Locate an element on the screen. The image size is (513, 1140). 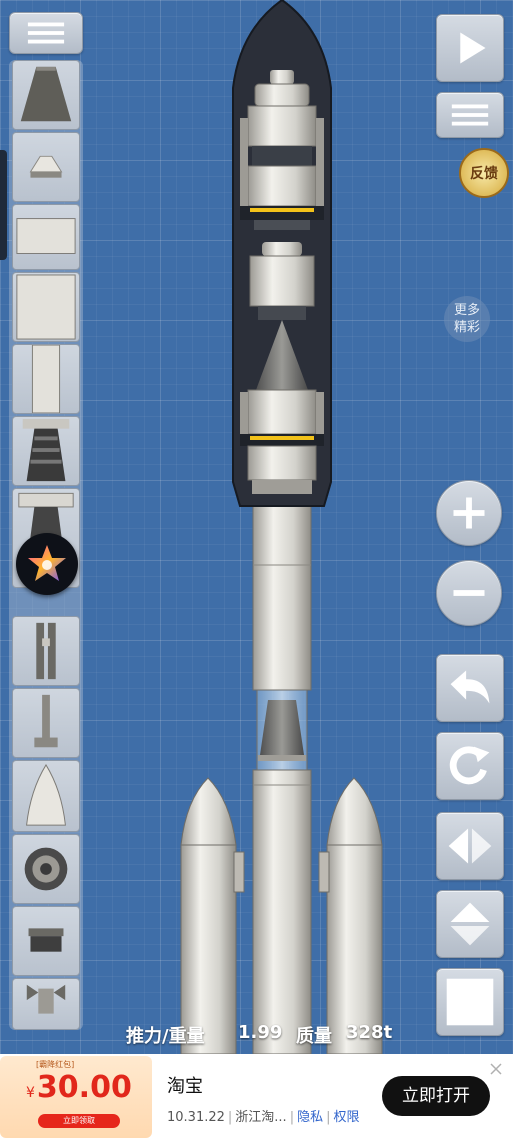
flip-horizontal-button is located at coordinates (470, 846).